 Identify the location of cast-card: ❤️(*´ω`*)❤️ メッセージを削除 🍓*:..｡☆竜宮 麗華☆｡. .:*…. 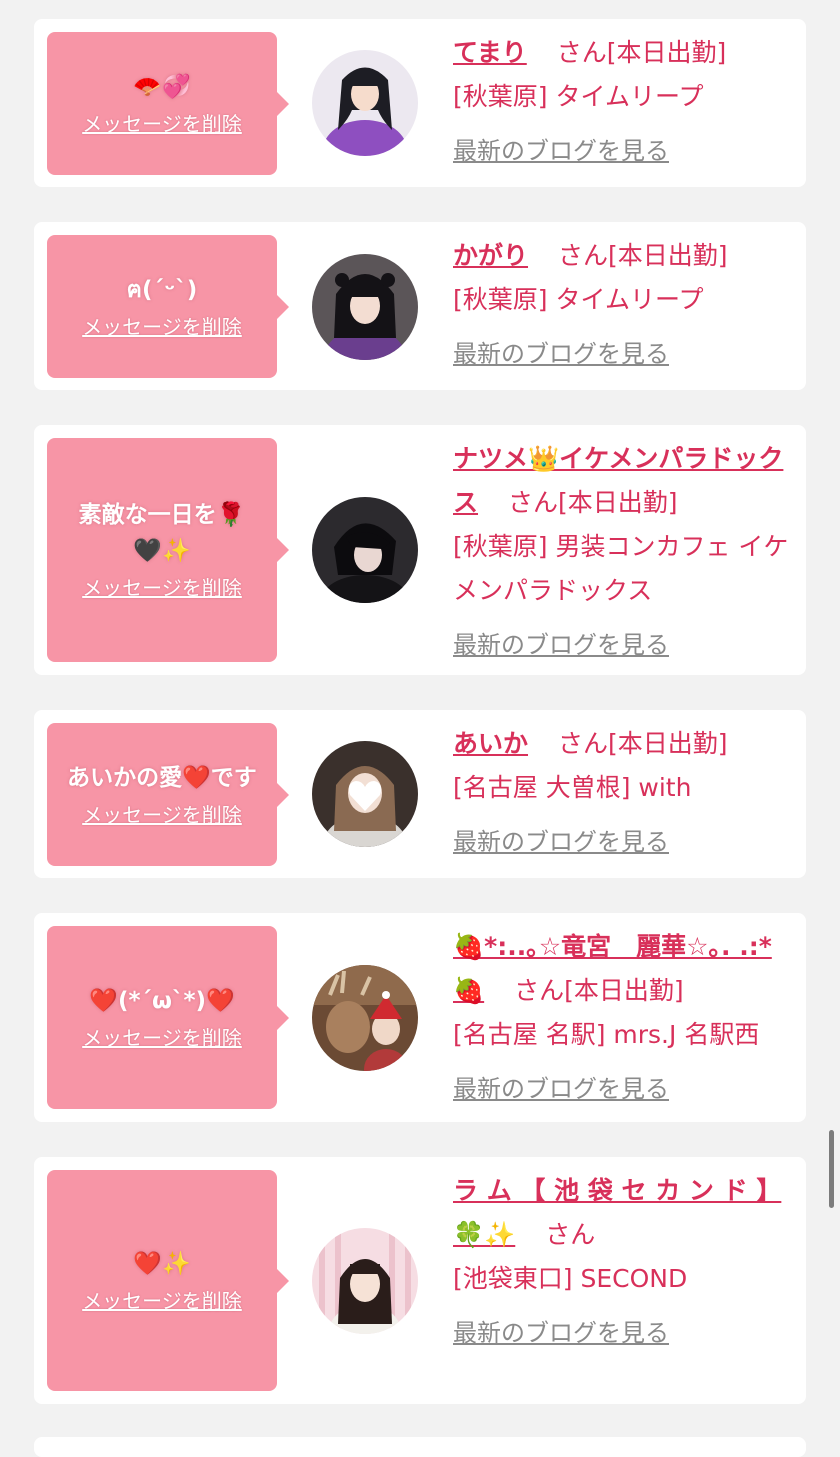
(420, 1017).